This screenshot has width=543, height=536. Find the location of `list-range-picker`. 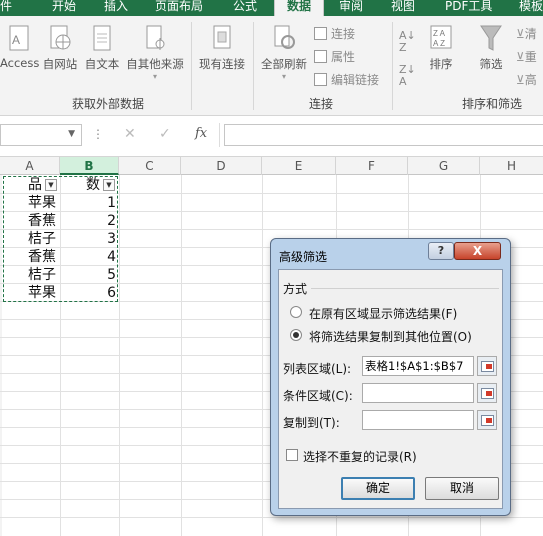

list-range-picker is located at coordinates (487, 366).